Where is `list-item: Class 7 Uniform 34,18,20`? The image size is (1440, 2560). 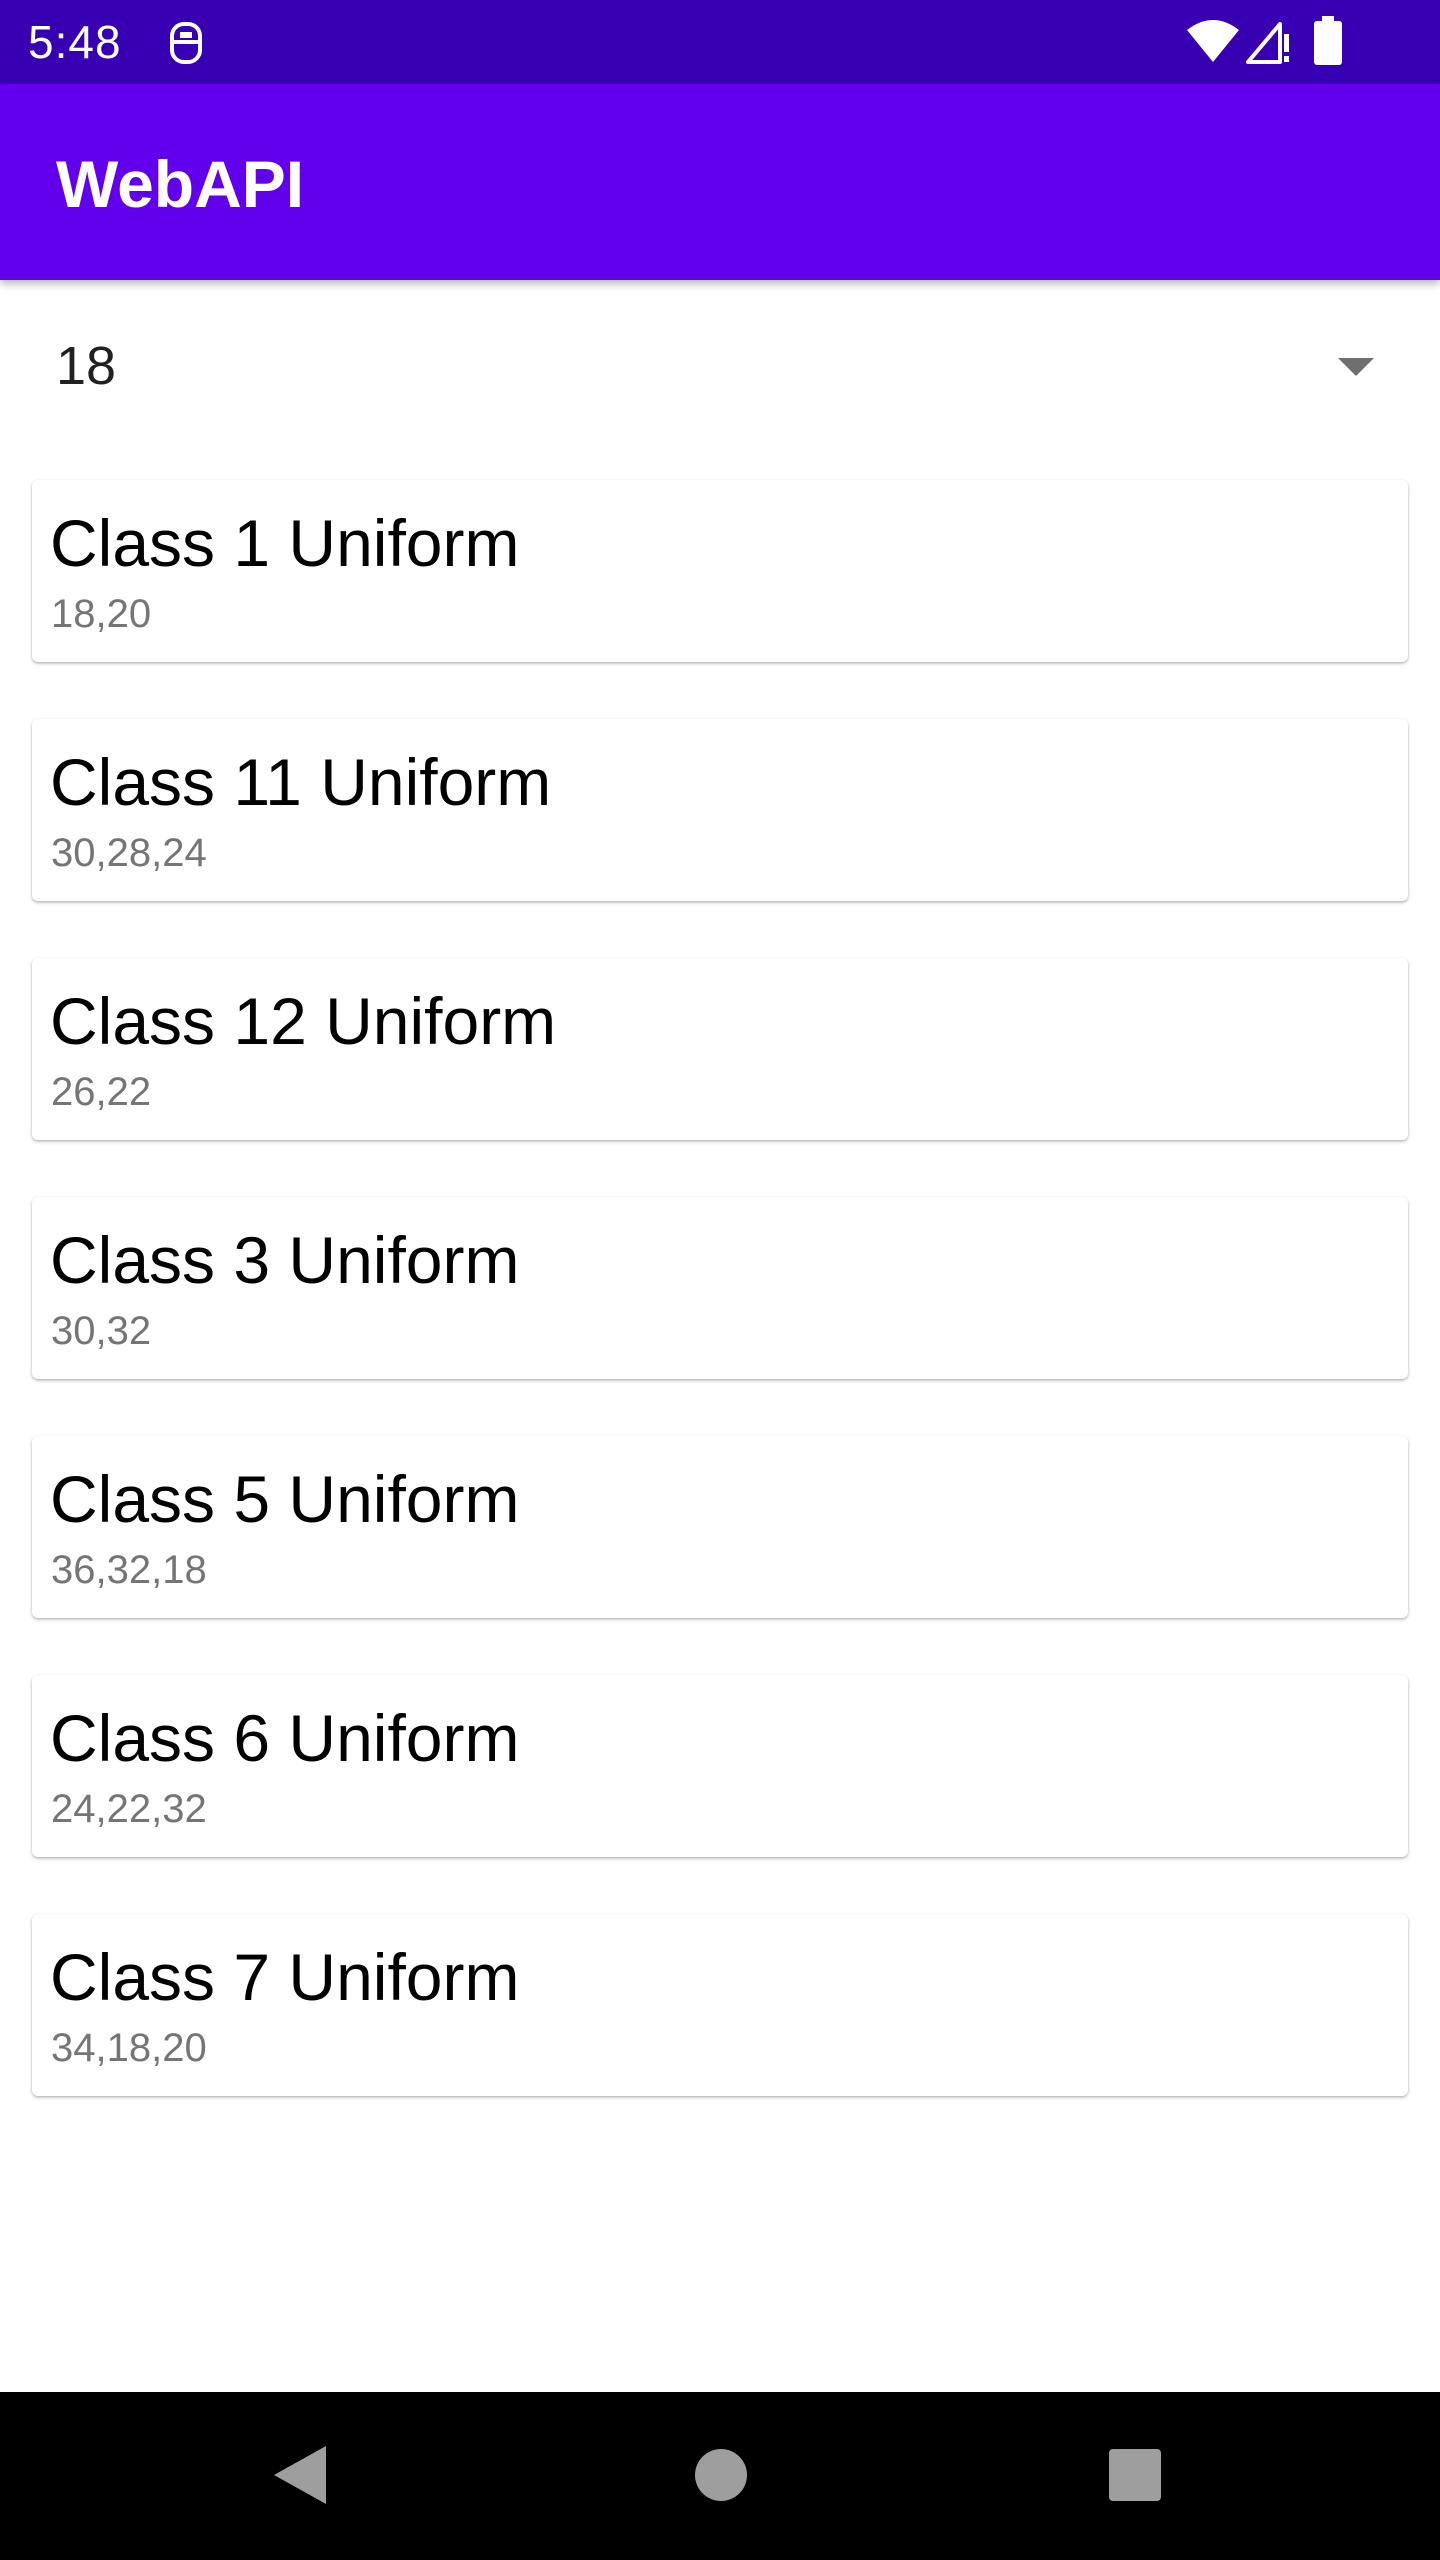
list-item: Class 7 Uniform 34,18,20 is located at coordinates (720, 2005).